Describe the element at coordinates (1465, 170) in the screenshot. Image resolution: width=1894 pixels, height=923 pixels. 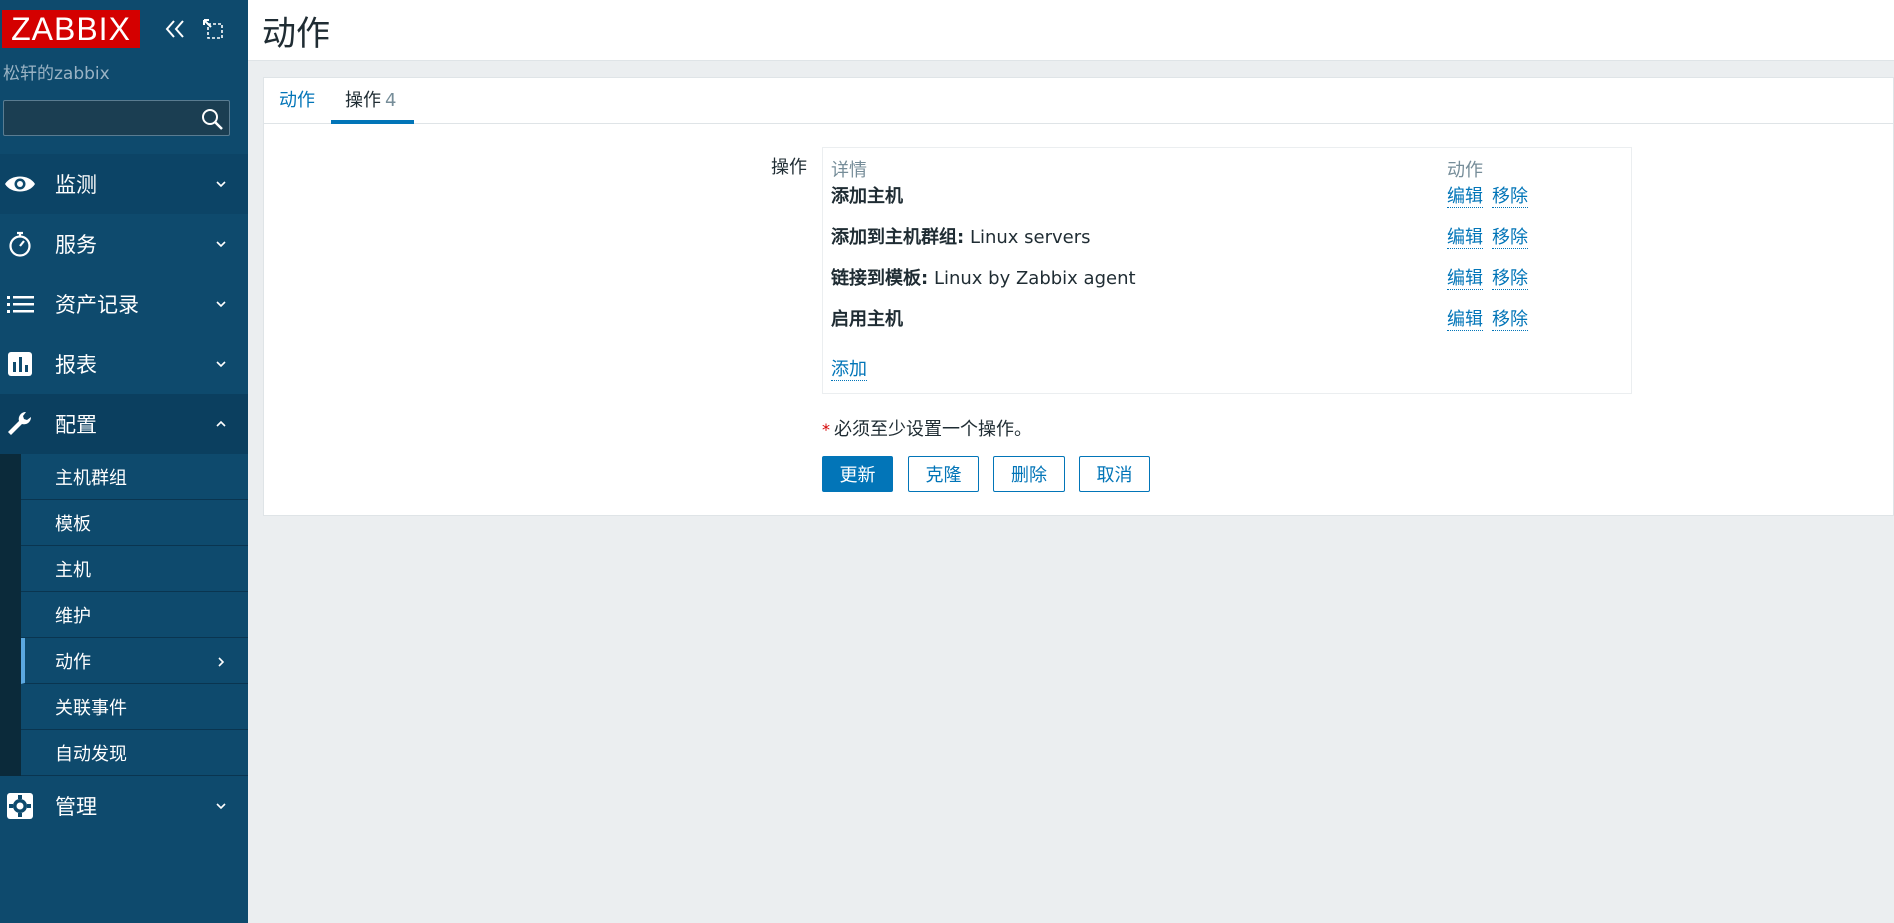
I see `column-header-actions: 动作` at that location.